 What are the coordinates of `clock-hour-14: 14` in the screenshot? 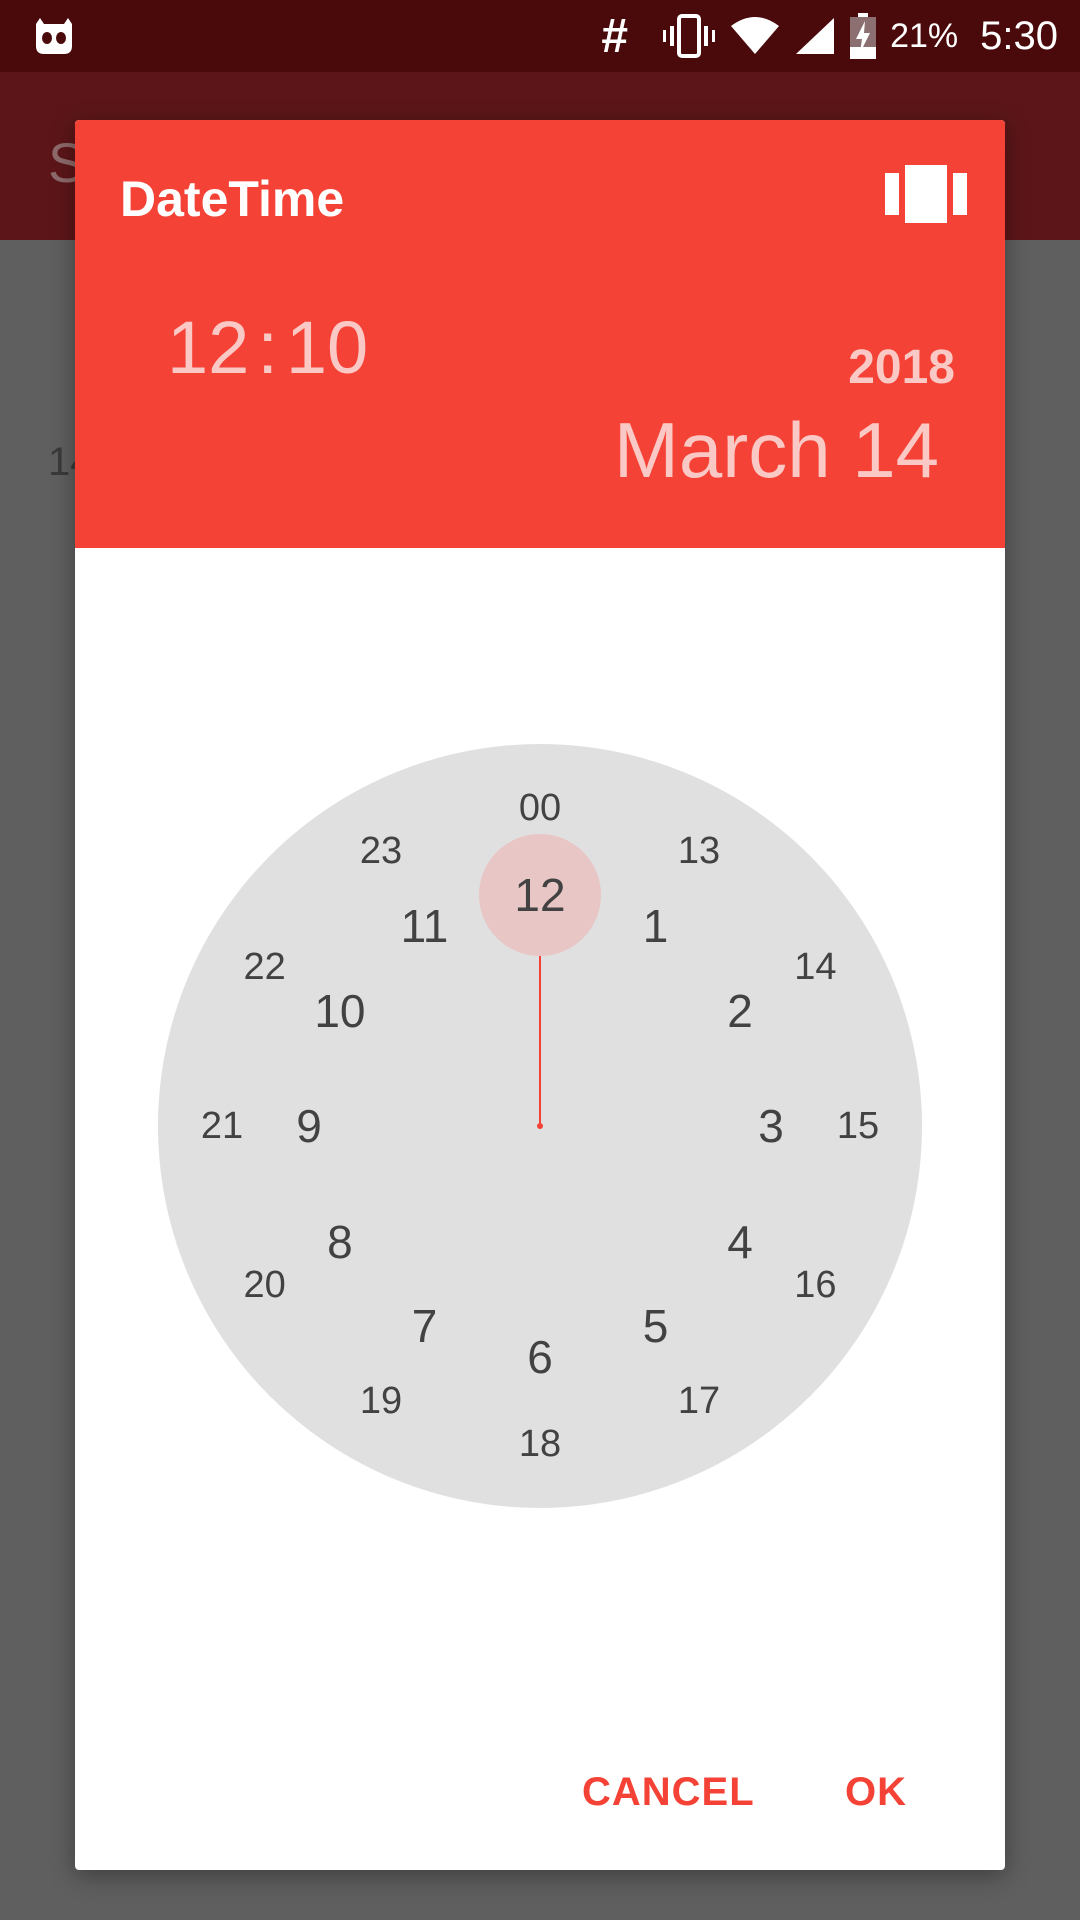 It's located at (815, 967).